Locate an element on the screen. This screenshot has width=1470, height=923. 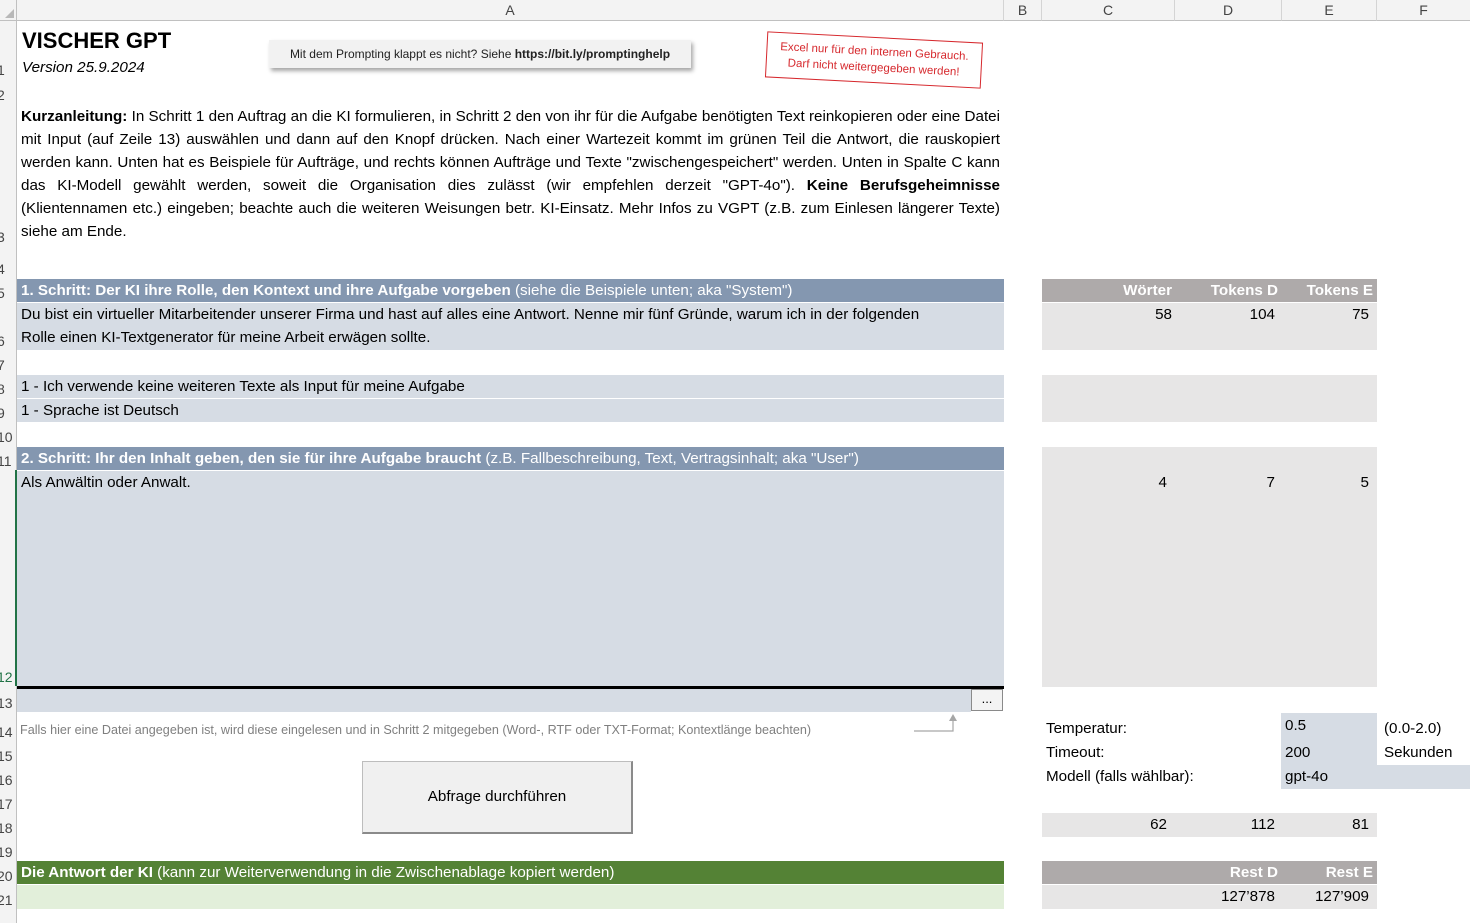
run-query-button: Abfrage durchführen is located at coordinates (497, 797).